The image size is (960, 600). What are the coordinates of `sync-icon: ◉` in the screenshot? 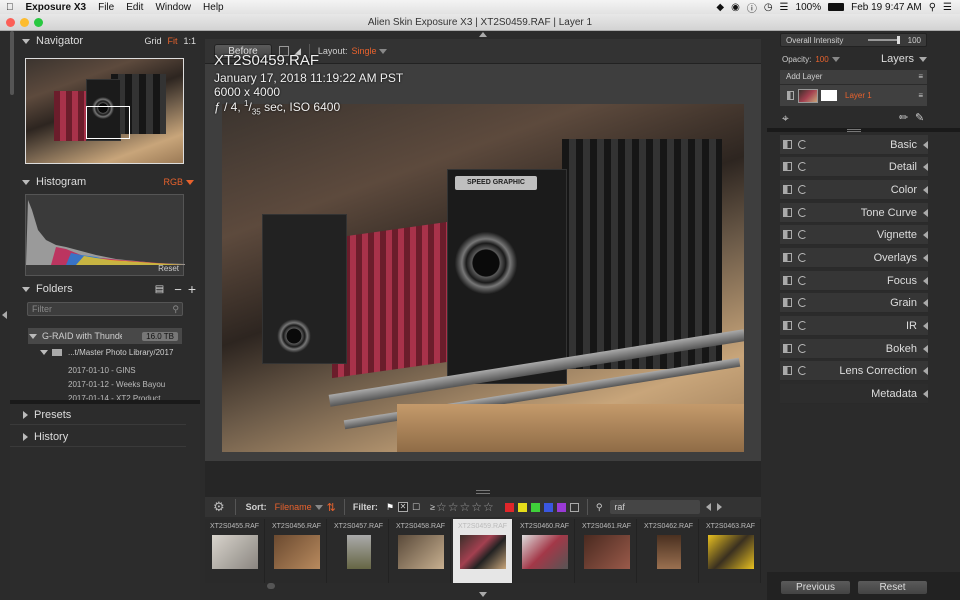 It's located at (735, 7).